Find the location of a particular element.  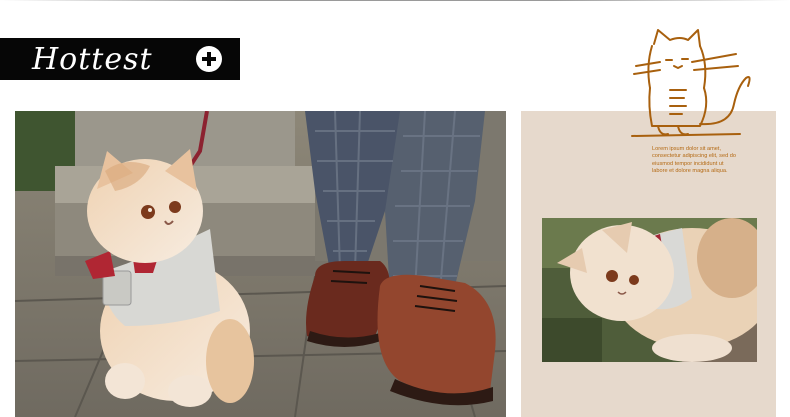

plus-circle-icon is located at coordinates (209, 59).